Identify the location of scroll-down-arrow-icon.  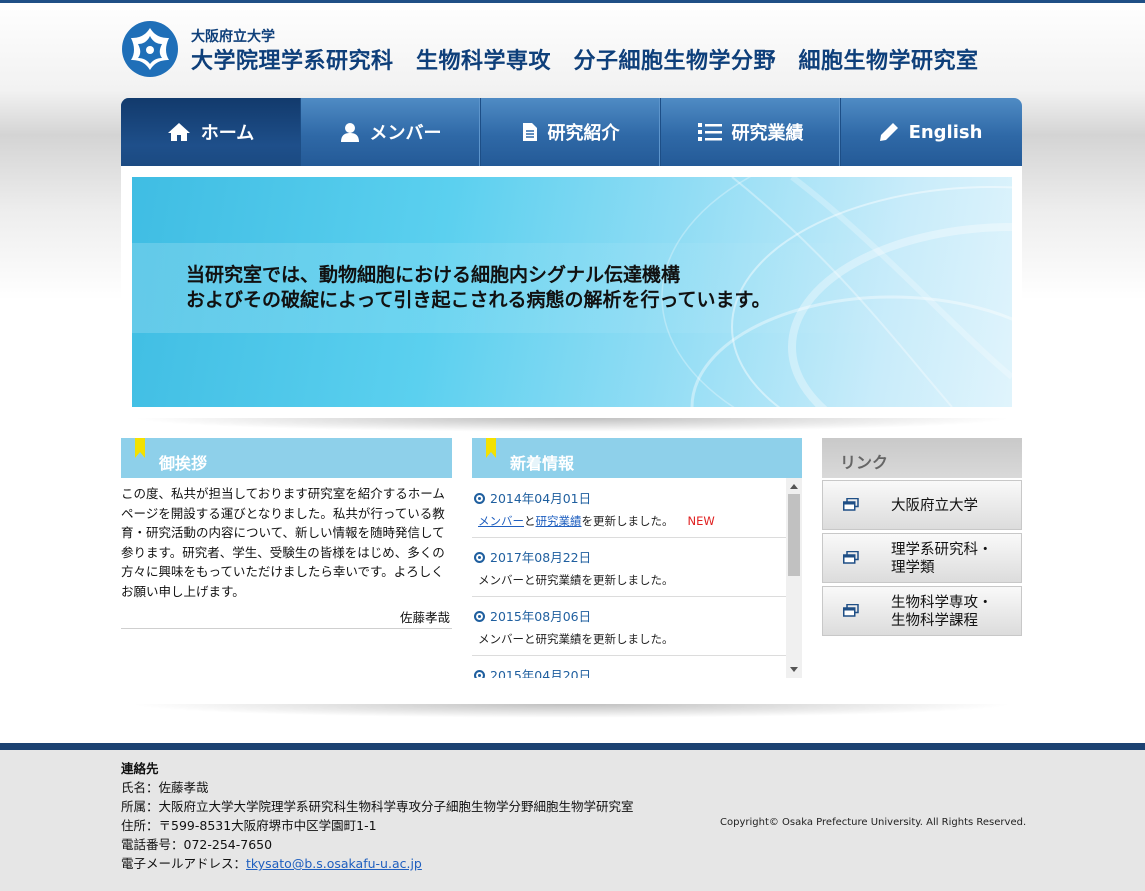
(794, 669).